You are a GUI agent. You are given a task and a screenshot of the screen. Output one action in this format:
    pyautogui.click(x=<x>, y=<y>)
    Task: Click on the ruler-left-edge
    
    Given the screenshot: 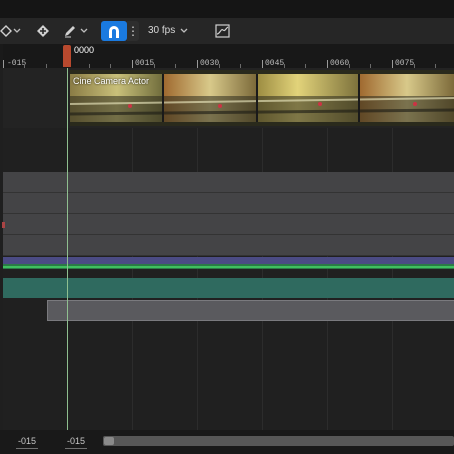 What is the action you would take?
    pyautogui.click(x=1, y=56)
    